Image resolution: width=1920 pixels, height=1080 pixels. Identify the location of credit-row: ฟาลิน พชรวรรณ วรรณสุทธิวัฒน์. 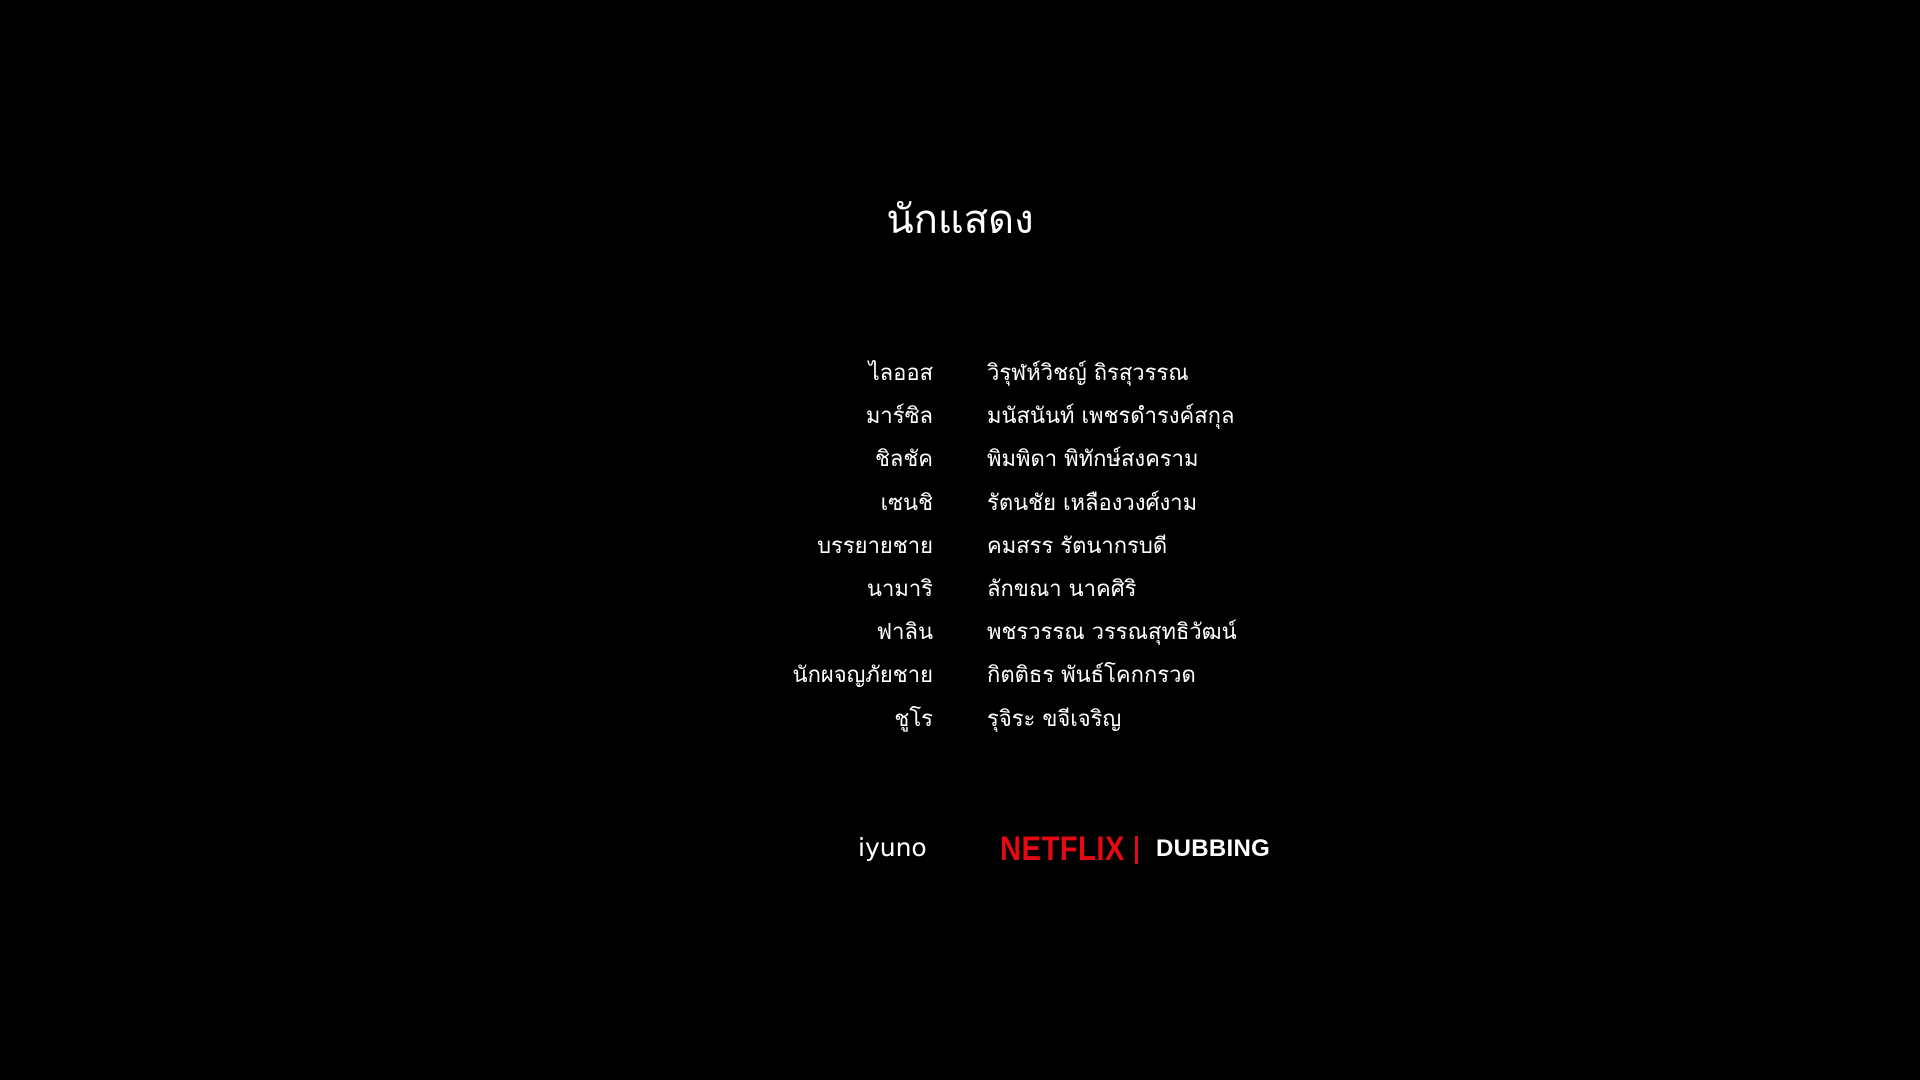
(960, 632).